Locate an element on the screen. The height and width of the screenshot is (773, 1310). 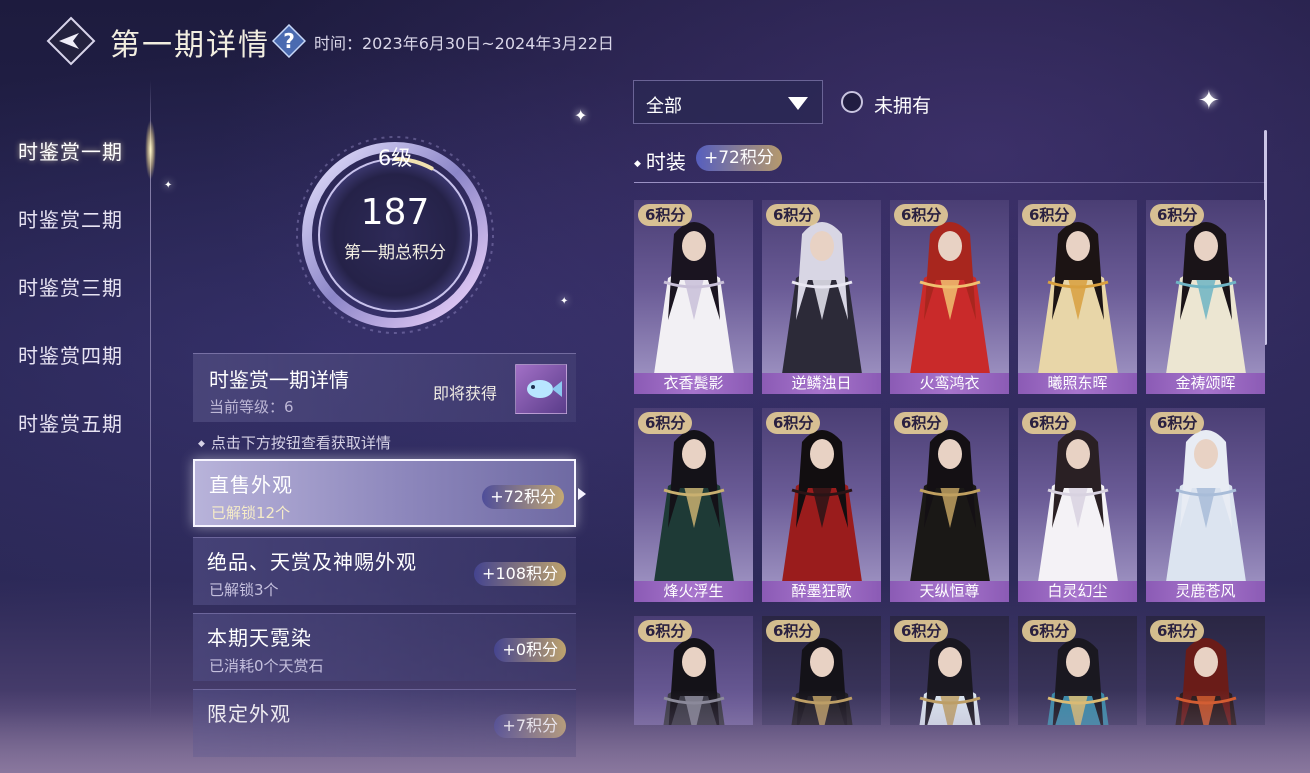
outfit-name: 衣香鬓影 is located at coordinates (693, 383).